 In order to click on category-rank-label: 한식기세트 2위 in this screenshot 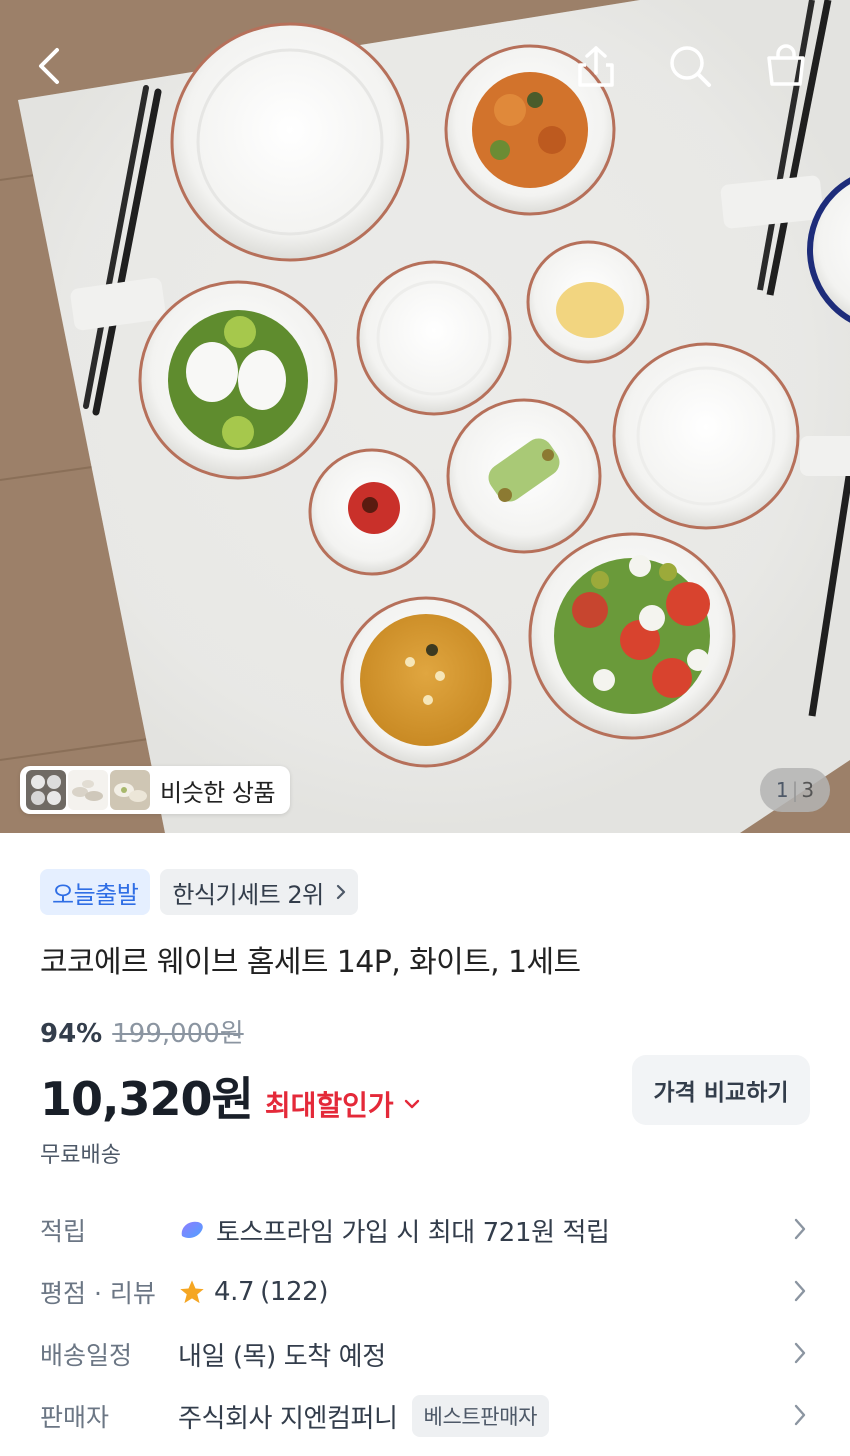, I will do `click(248, 894)`.